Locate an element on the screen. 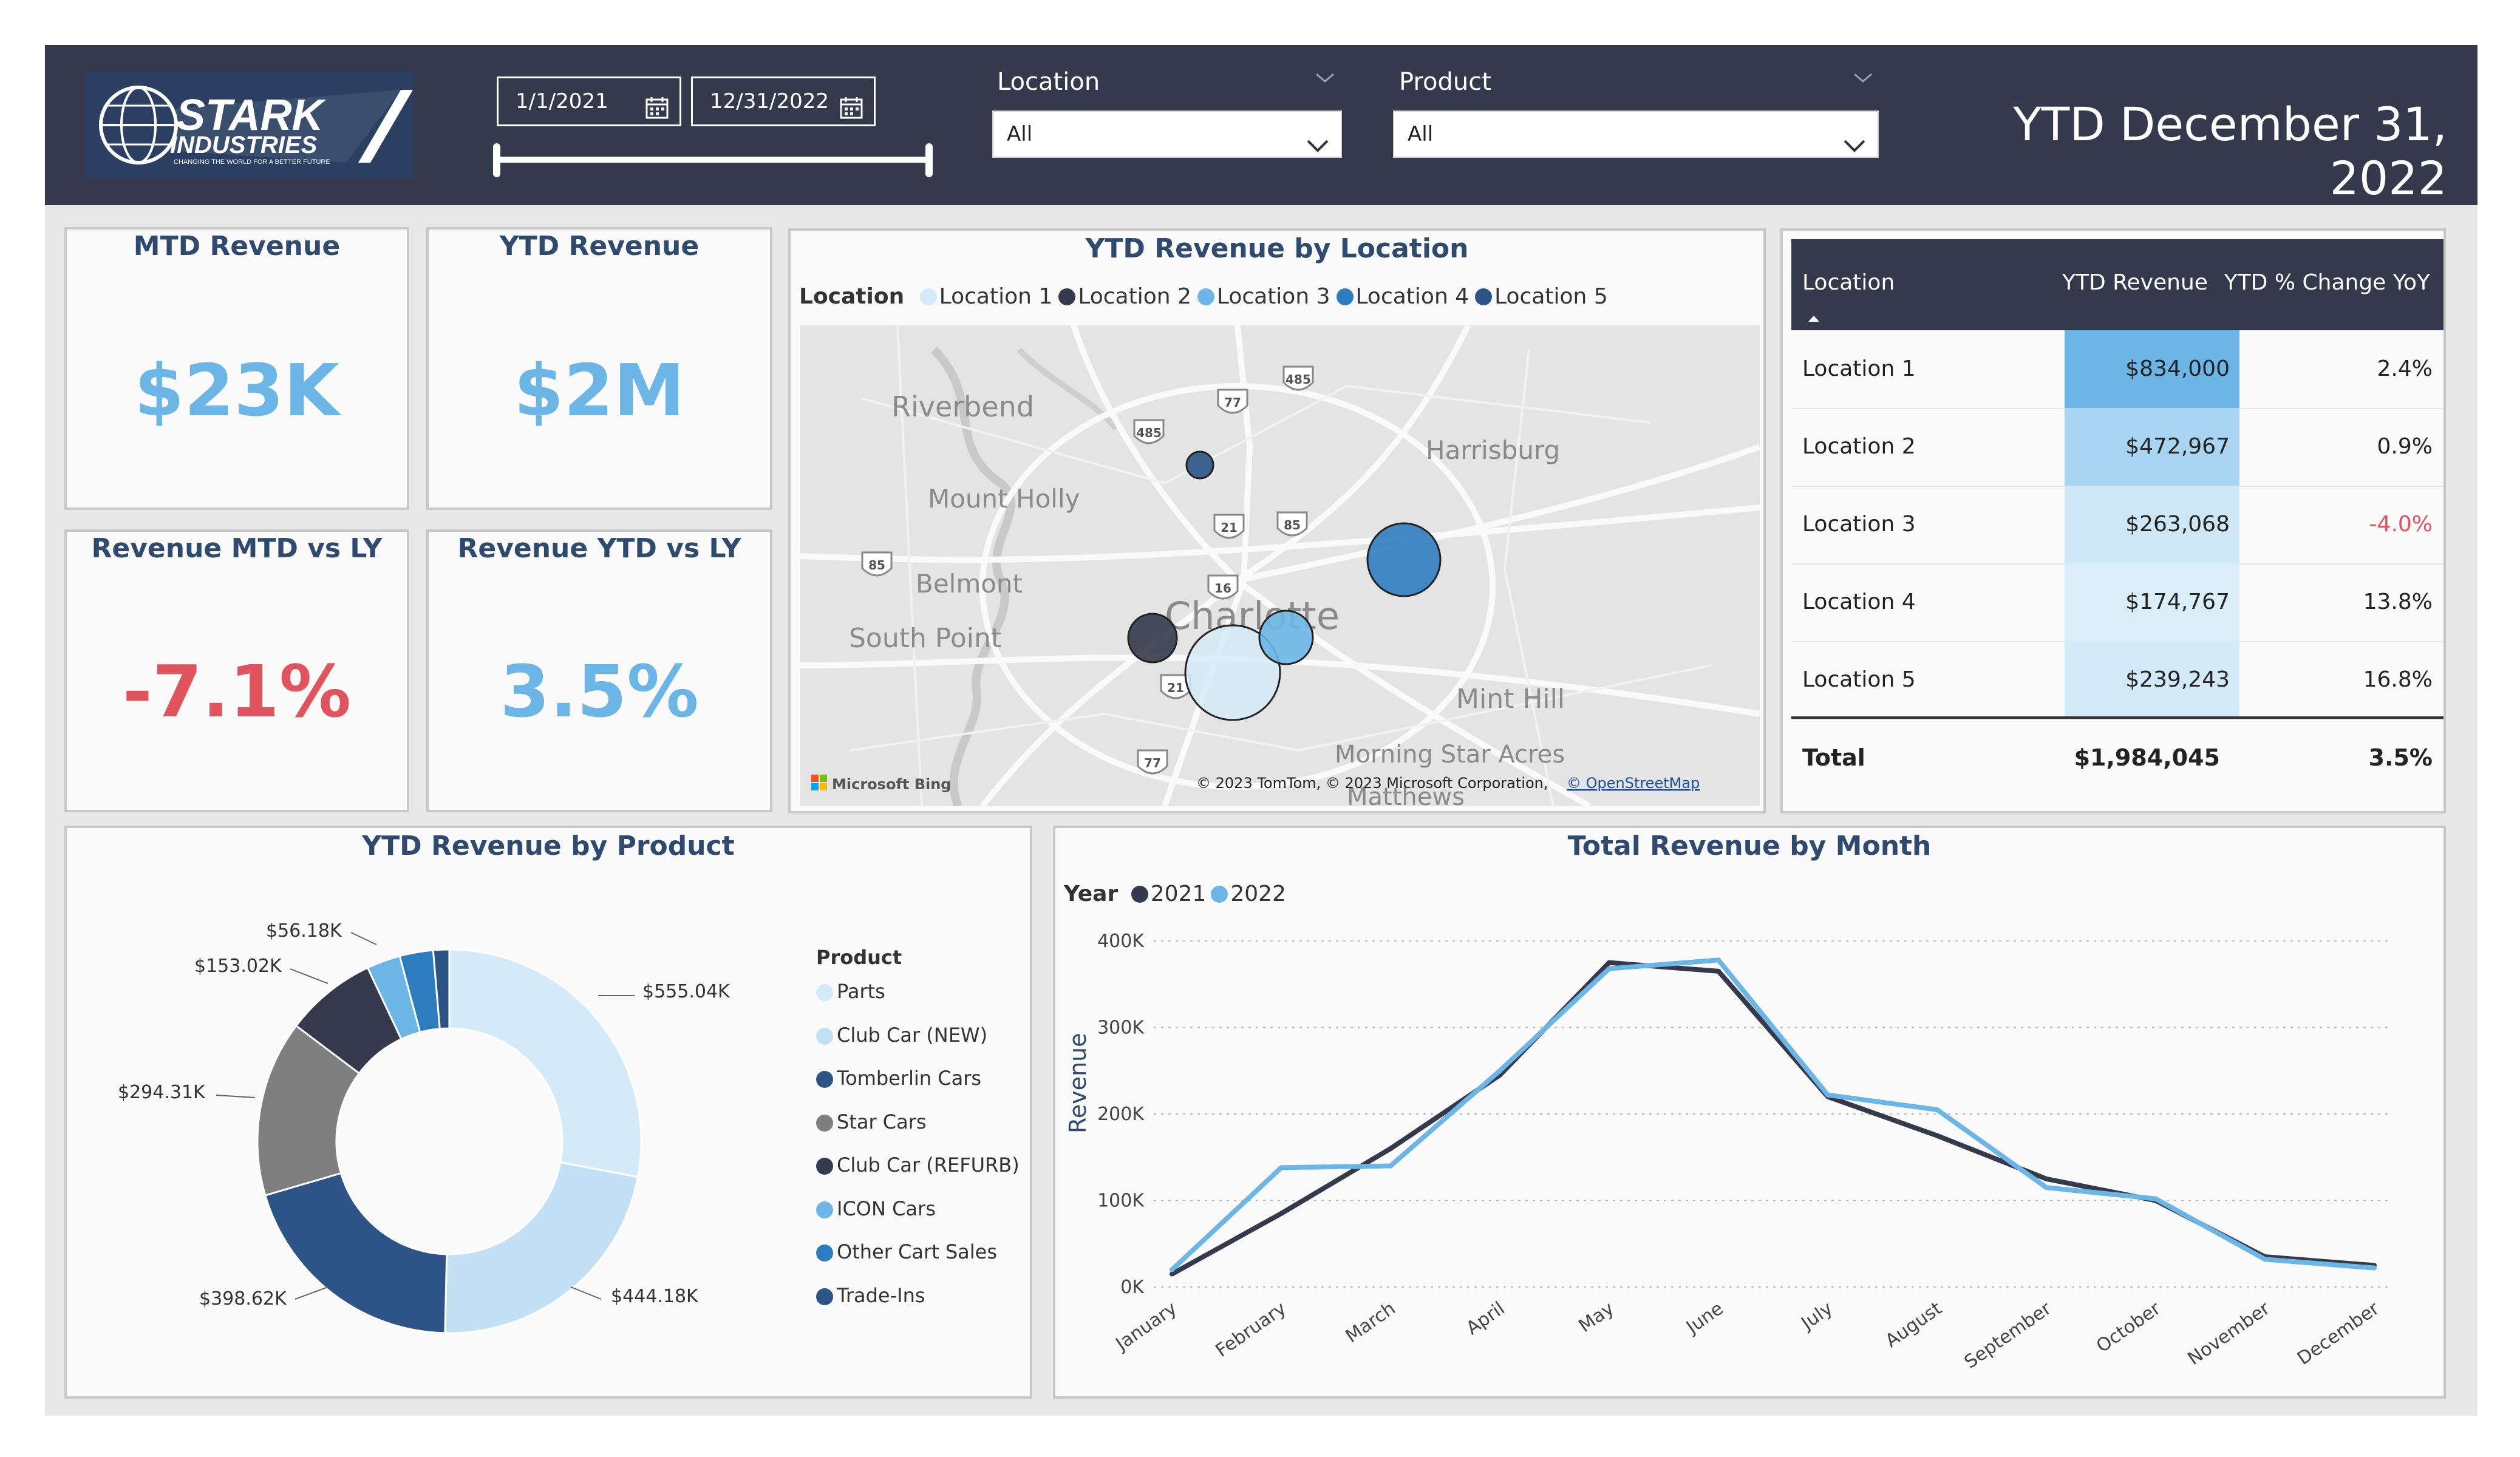 This screenshot has height=1457, width=2520. map-legend-item: Location 2 is located at coordinates (1124, 296).